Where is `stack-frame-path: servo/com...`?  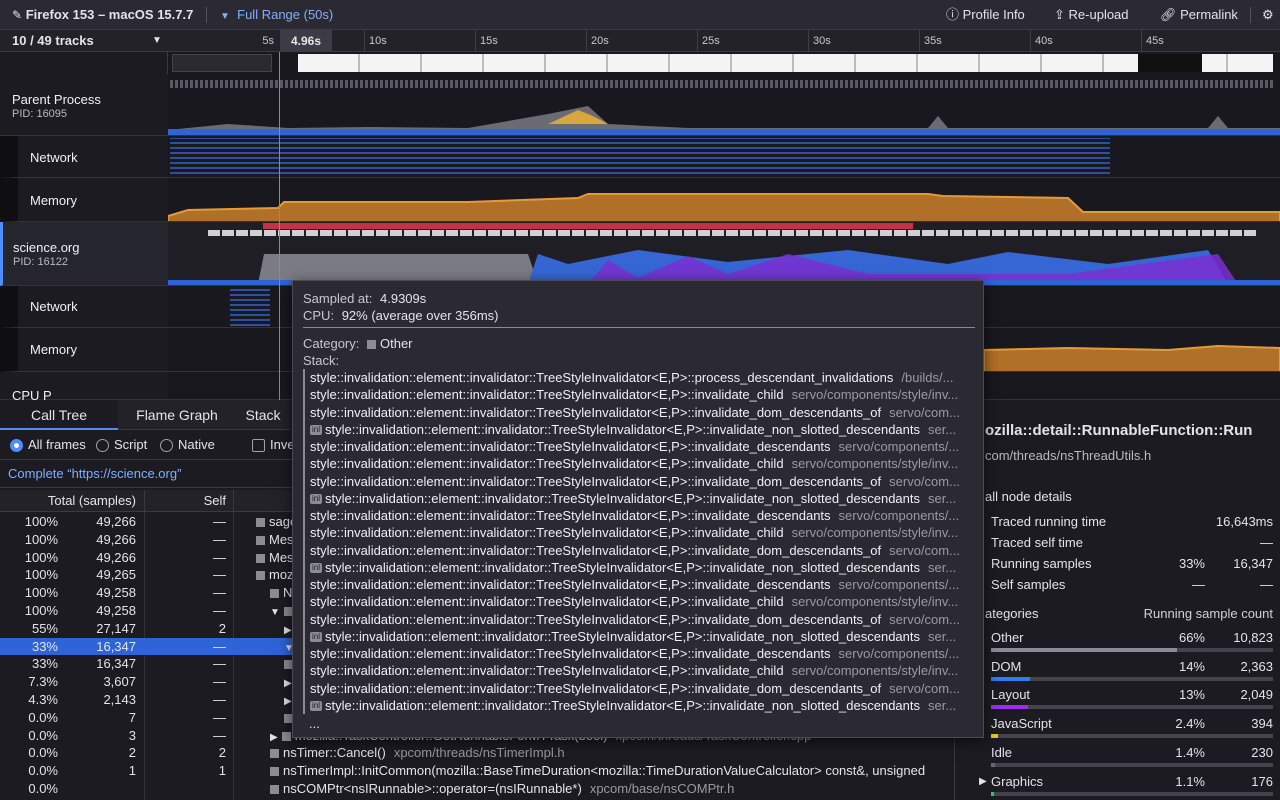 stack-frame-path: servo/com... is located at coordinates (924, 619).